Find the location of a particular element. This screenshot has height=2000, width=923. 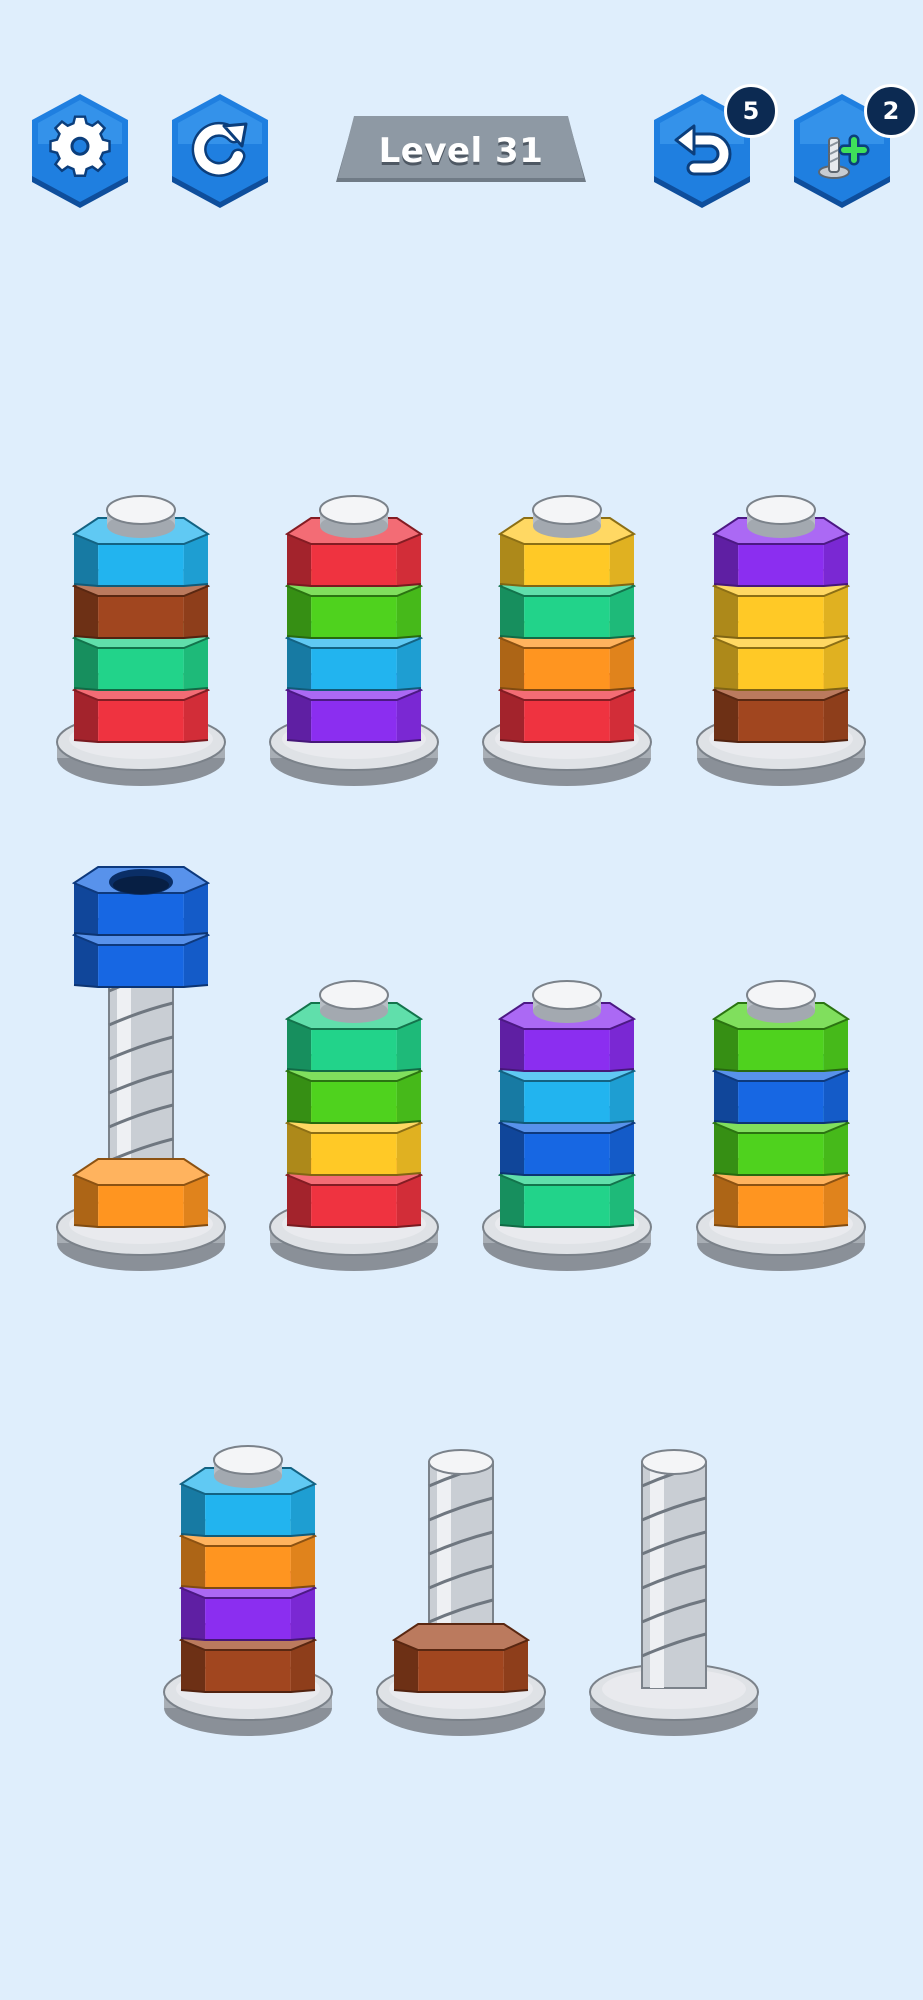

level-label: Level 31 is located at coordinates (461, 151).